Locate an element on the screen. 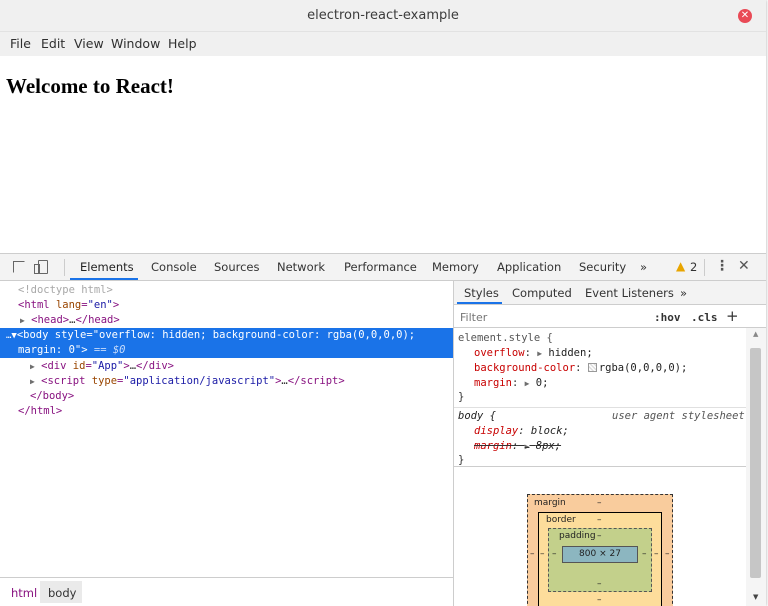 The image size is (768, 606). prop-name: background-color is located at coordinates (525, 368).